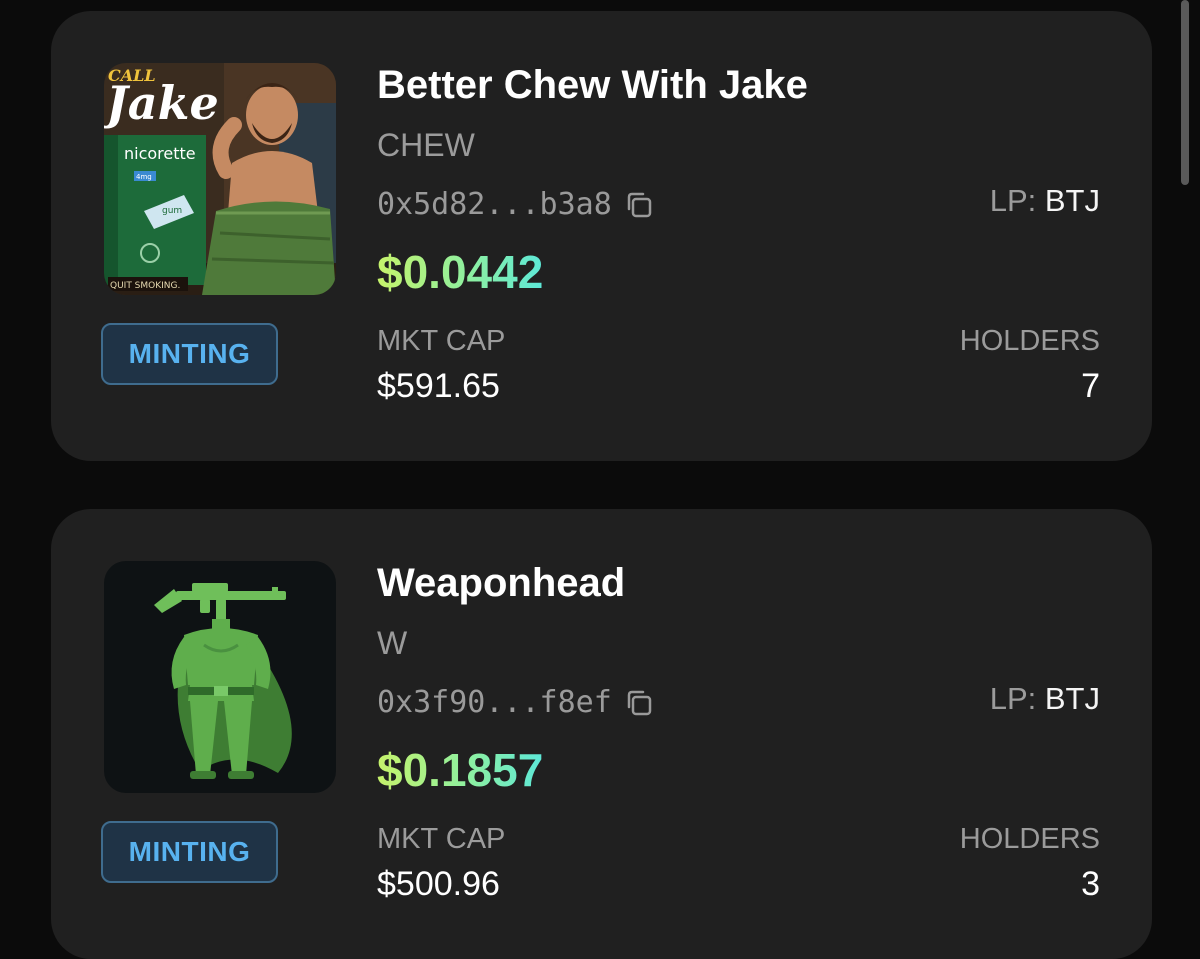 Image resolution: width=1200 pixels, height=959 pixels. I want to click on scrollbar, so click(1185, 92).